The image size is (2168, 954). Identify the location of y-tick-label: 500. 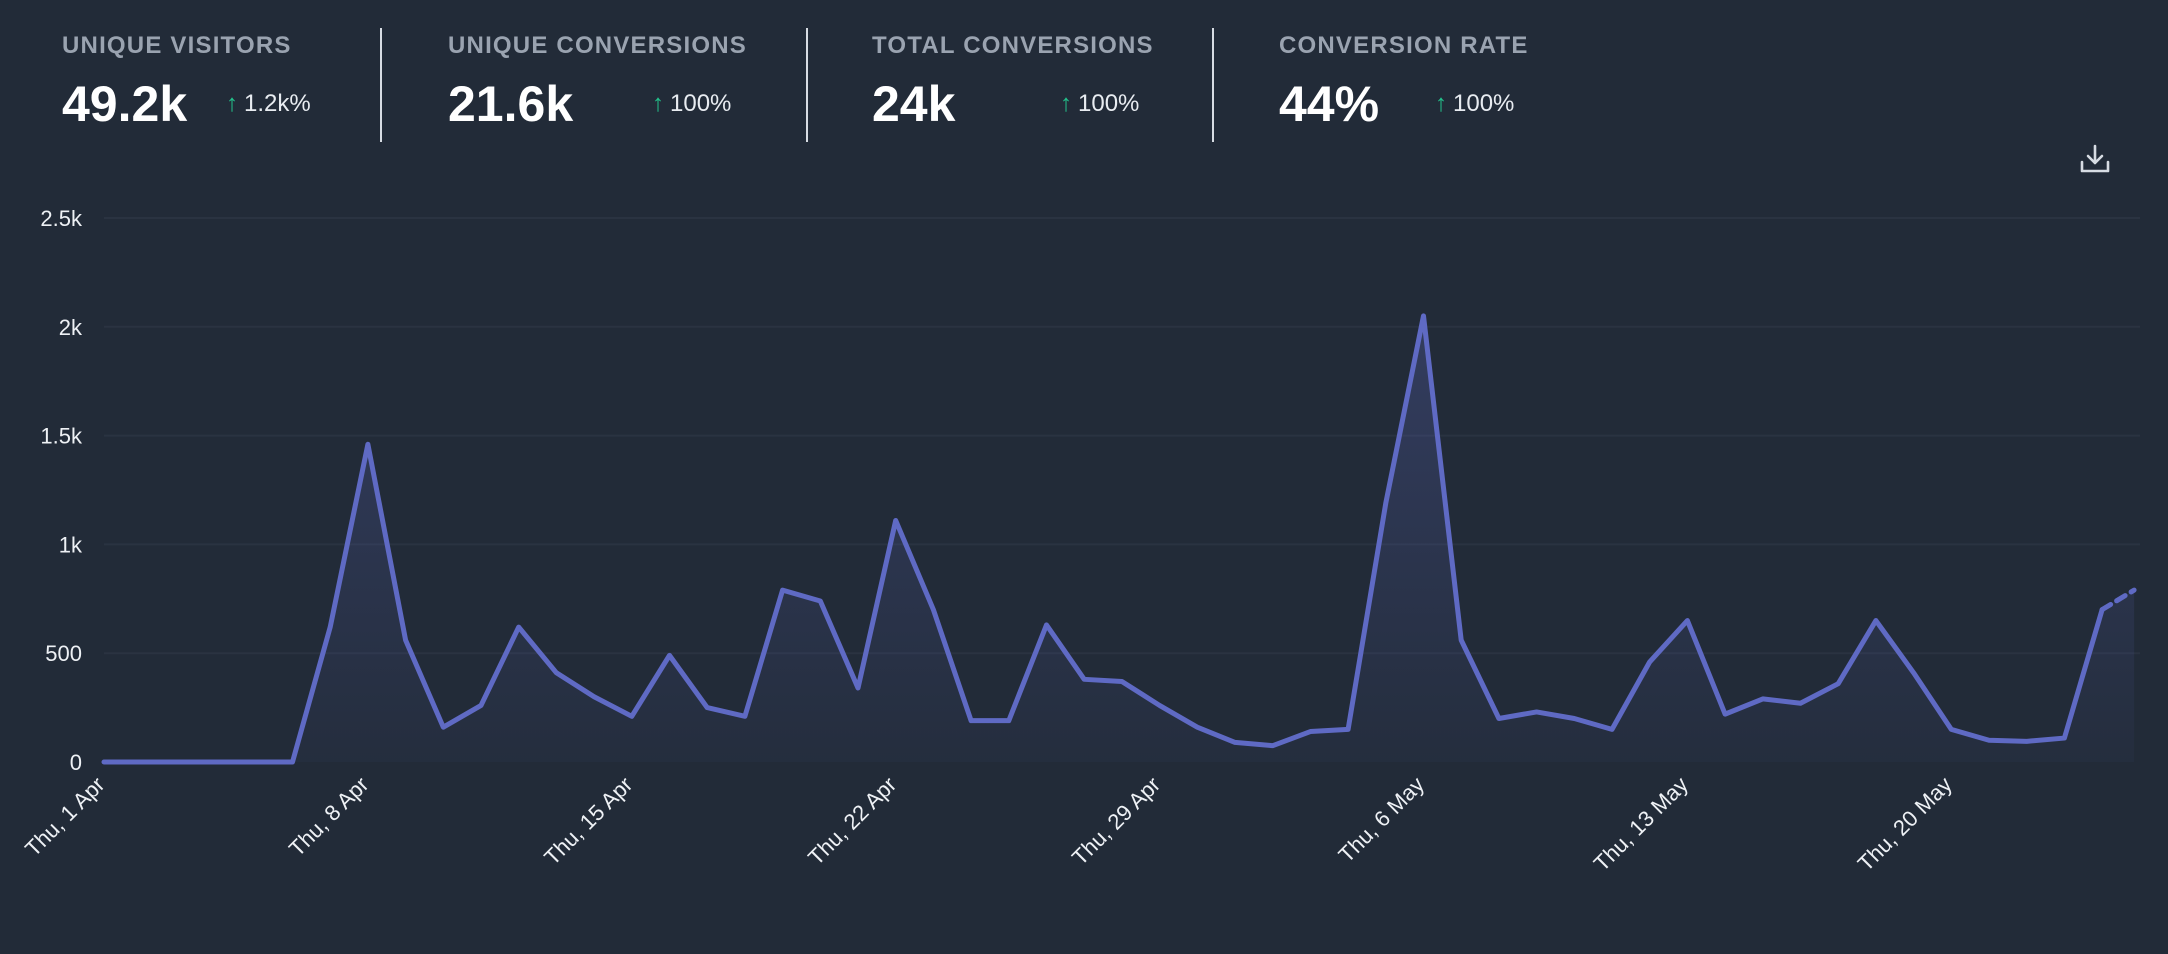
(63, 653).